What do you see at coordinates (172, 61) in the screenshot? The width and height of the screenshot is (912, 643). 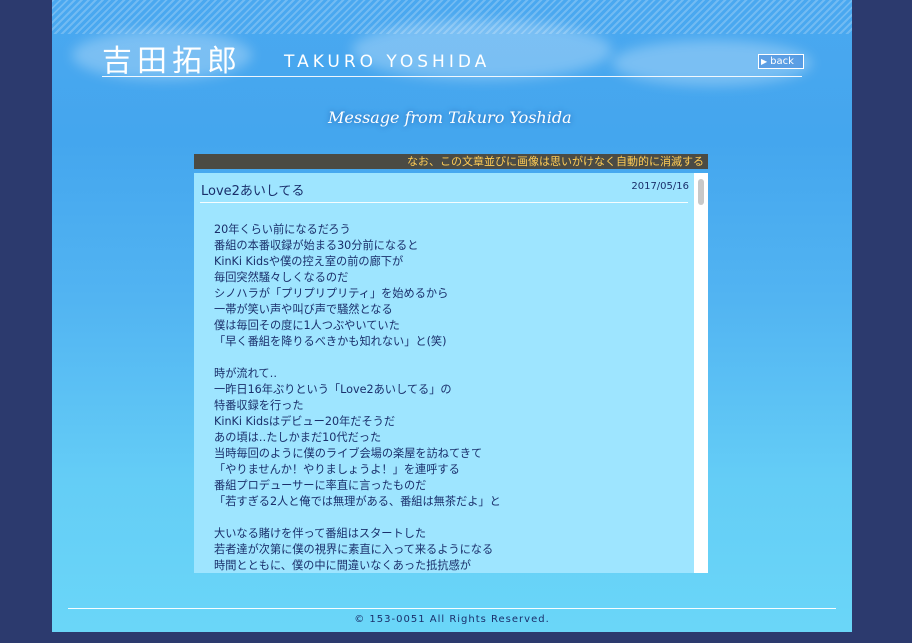 I see `site-title-japanese: 吉田拓郎` at bounding box center [172, 61].